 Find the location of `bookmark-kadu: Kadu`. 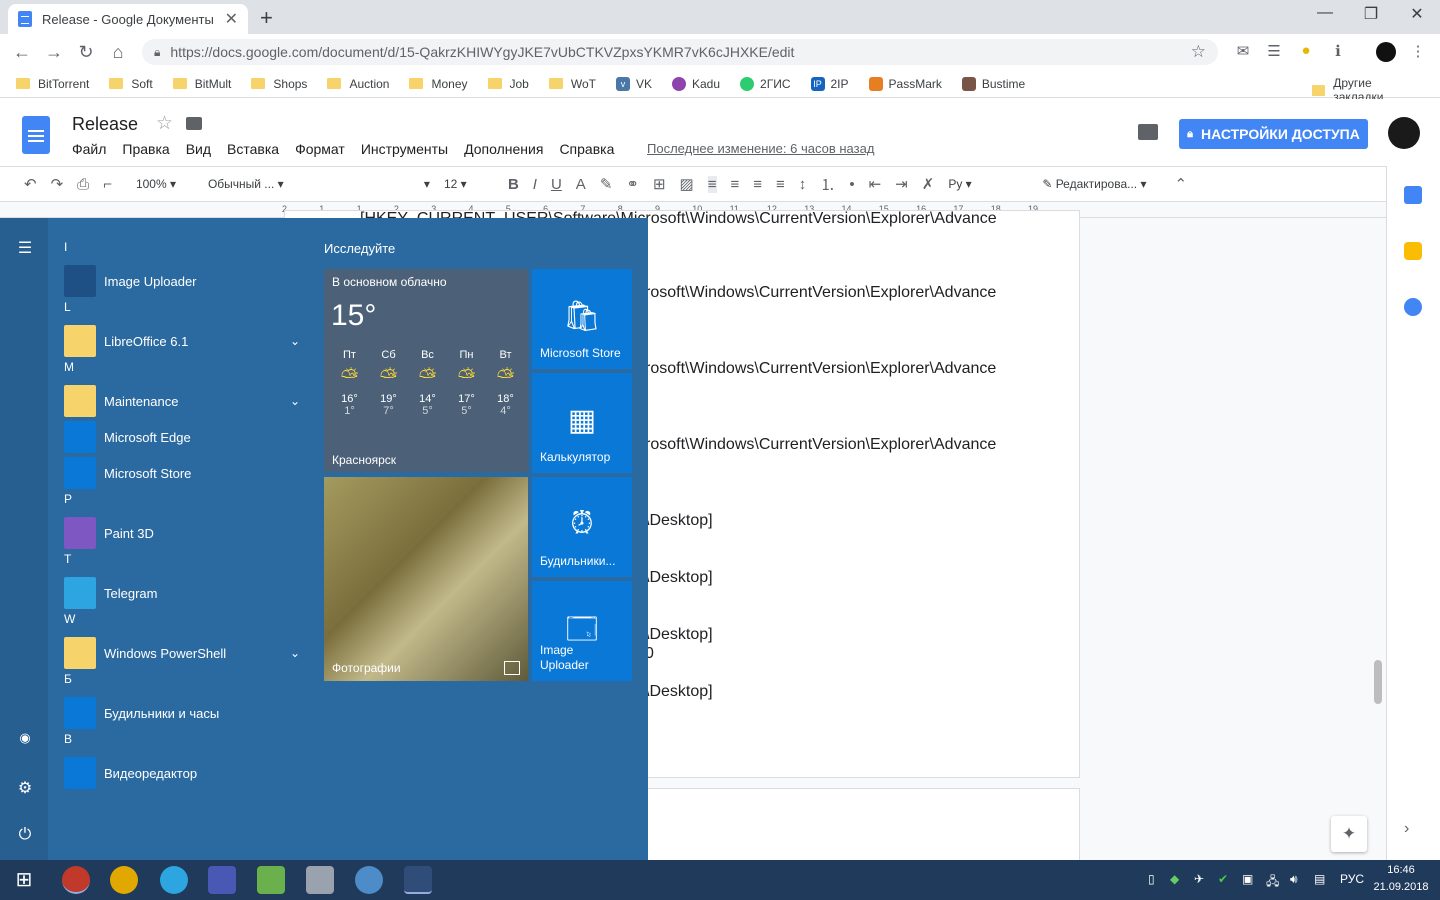

bookmark-kadu: Kadu is located at coordinates (696, 83).